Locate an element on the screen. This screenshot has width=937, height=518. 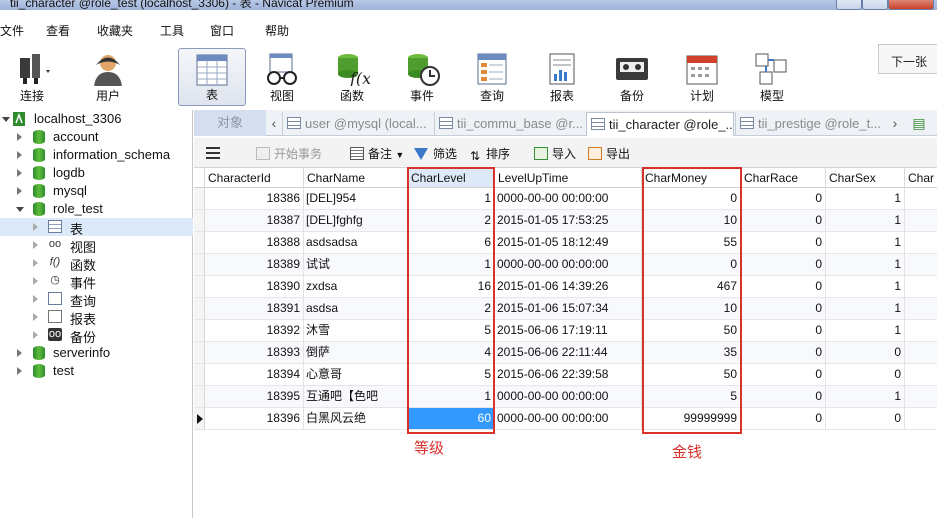
tool-table: 表 is located at coordinates (212, 77).